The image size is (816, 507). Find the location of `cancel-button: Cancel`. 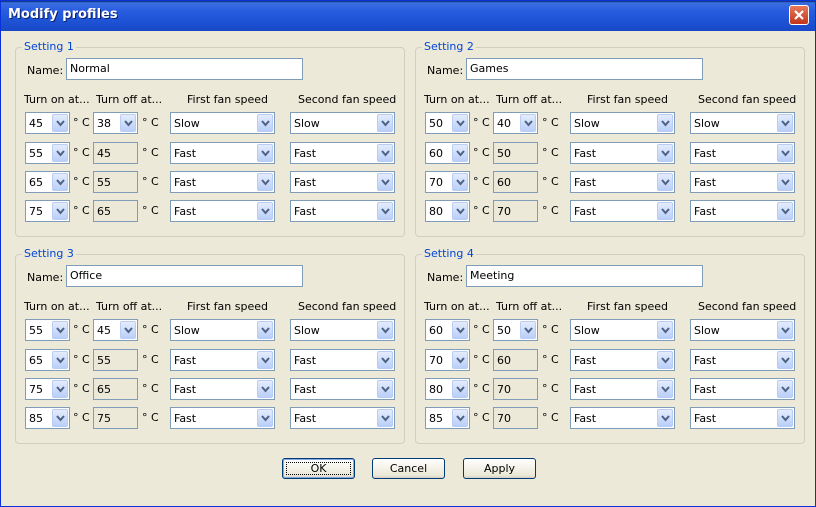

cancel-button: Cancel is located at coordinates (408, 468).